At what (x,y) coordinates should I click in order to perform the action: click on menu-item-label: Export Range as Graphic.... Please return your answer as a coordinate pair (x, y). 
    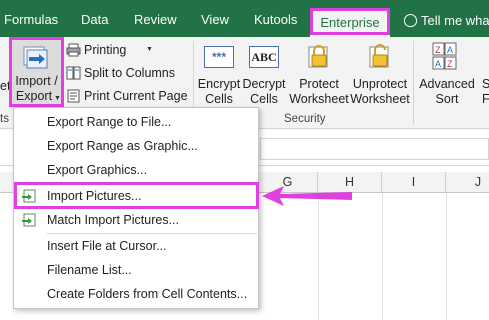
    Looking at the image, I should click on (122, 146).